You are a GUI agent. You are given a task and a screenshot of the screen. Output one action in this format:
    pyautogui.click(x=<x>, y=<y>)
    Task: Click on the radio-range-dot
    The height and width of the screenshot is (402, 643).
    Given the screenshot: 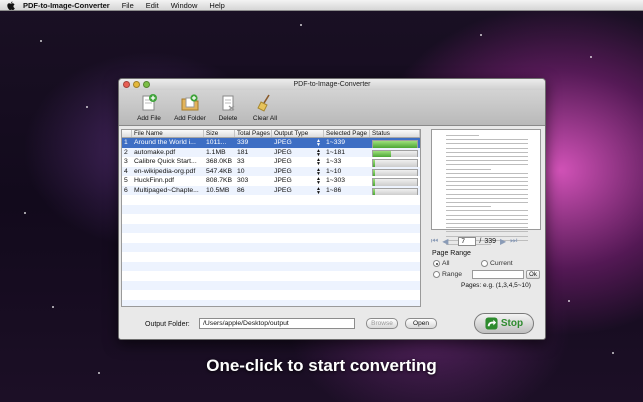 What is the action you would take?
    pyautogui.click(x=436, y=274)
    